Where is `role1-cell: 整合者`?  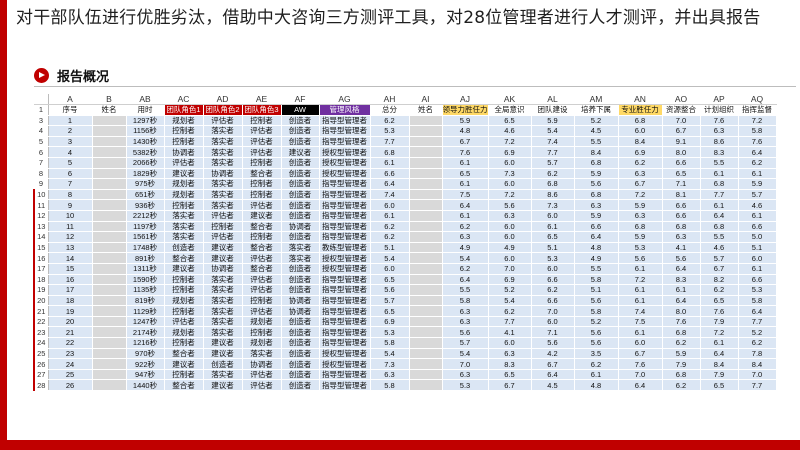
role1-cell: 整合者 is located at coordinates (183, 258).